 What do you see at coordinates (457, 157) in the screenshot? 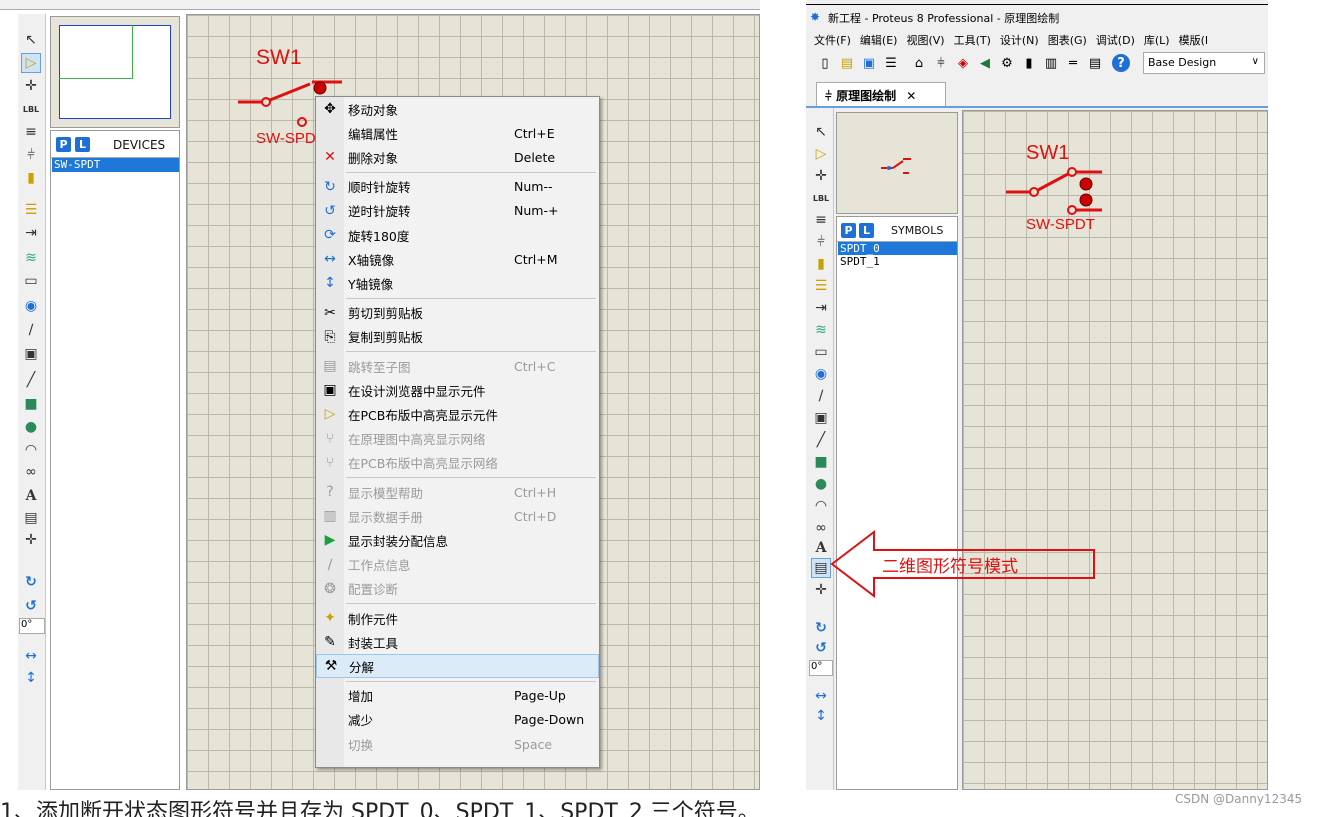
I see `menu-item-2: ✕ 删除对象 Delete` at bounding box center [457, 157].